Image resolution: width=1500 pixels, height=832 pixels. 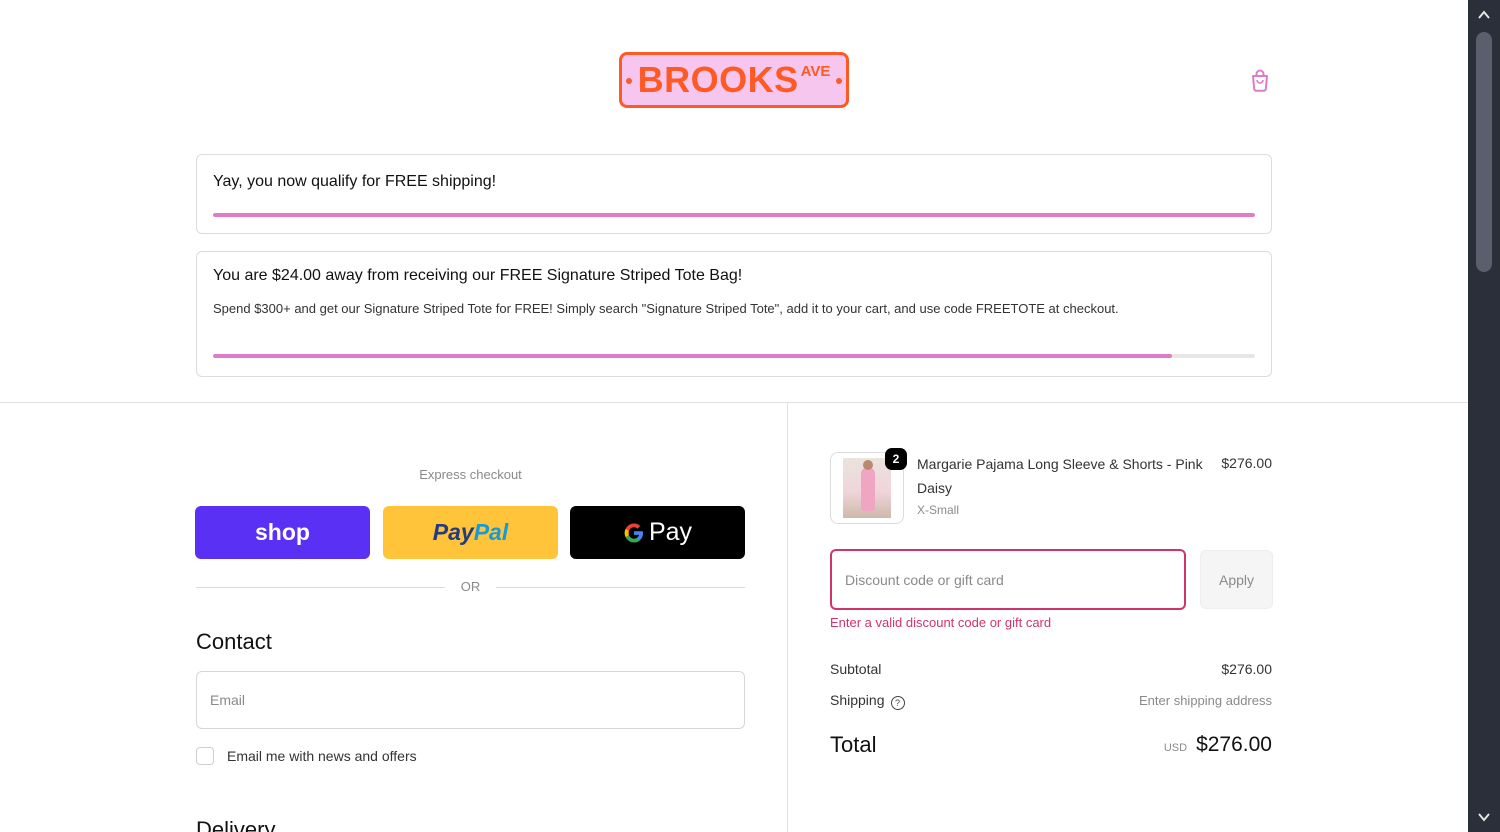 I want to click on free-shipping-title: Yay, you now qualify for FREE shipping!, so click(x=355, y=181).